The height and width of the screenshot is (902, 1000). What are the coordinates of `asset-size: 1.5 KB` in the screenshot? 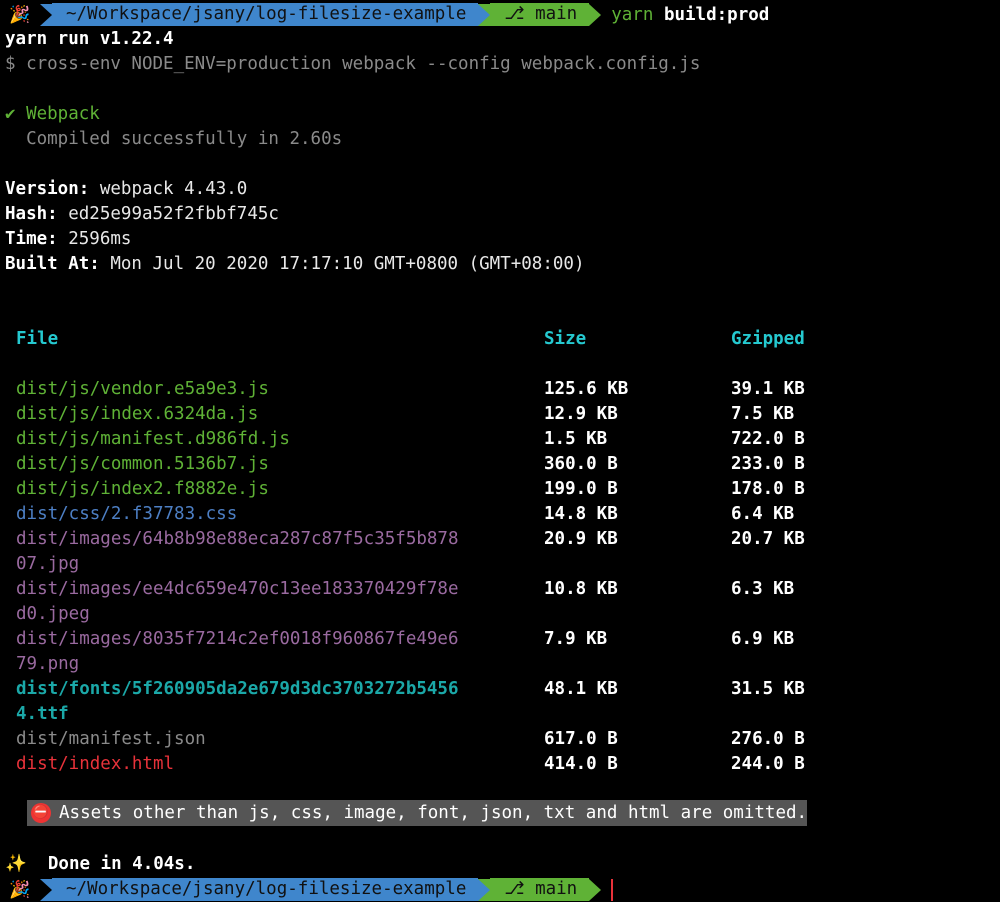 It's located at (576, 439).